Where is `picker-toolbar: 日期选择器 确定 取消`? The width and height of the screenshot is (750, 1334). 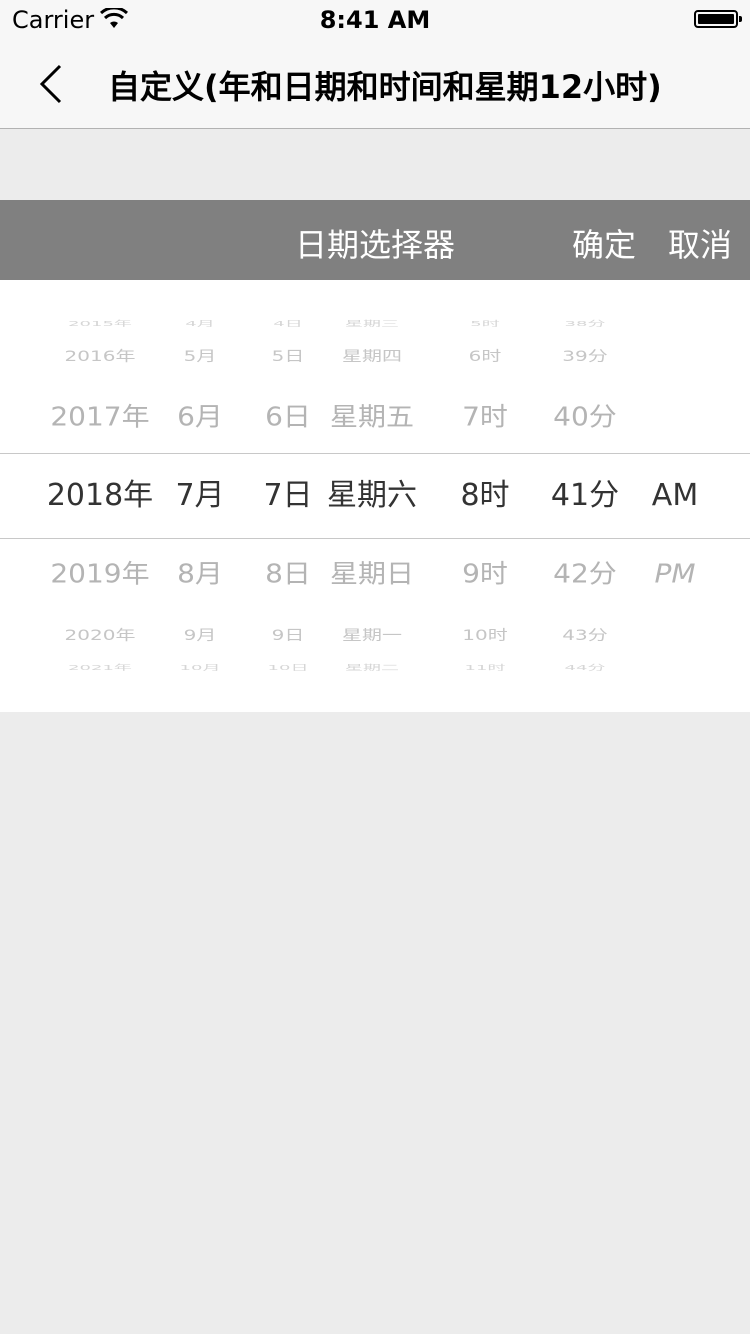 picker-toolbar: 日期选择器 确定 取消 is located at coordinates (375, 240).